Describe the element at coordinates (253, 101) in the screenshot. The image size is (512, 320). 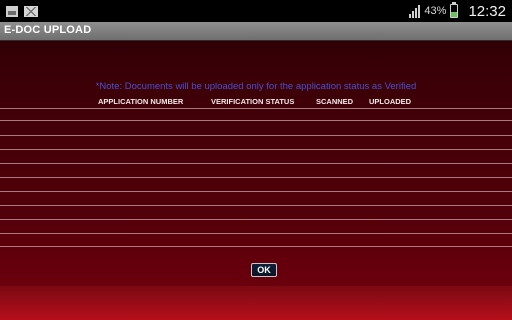
I see `column-header-verification-status: VERIFICATION STATUS` at that location.